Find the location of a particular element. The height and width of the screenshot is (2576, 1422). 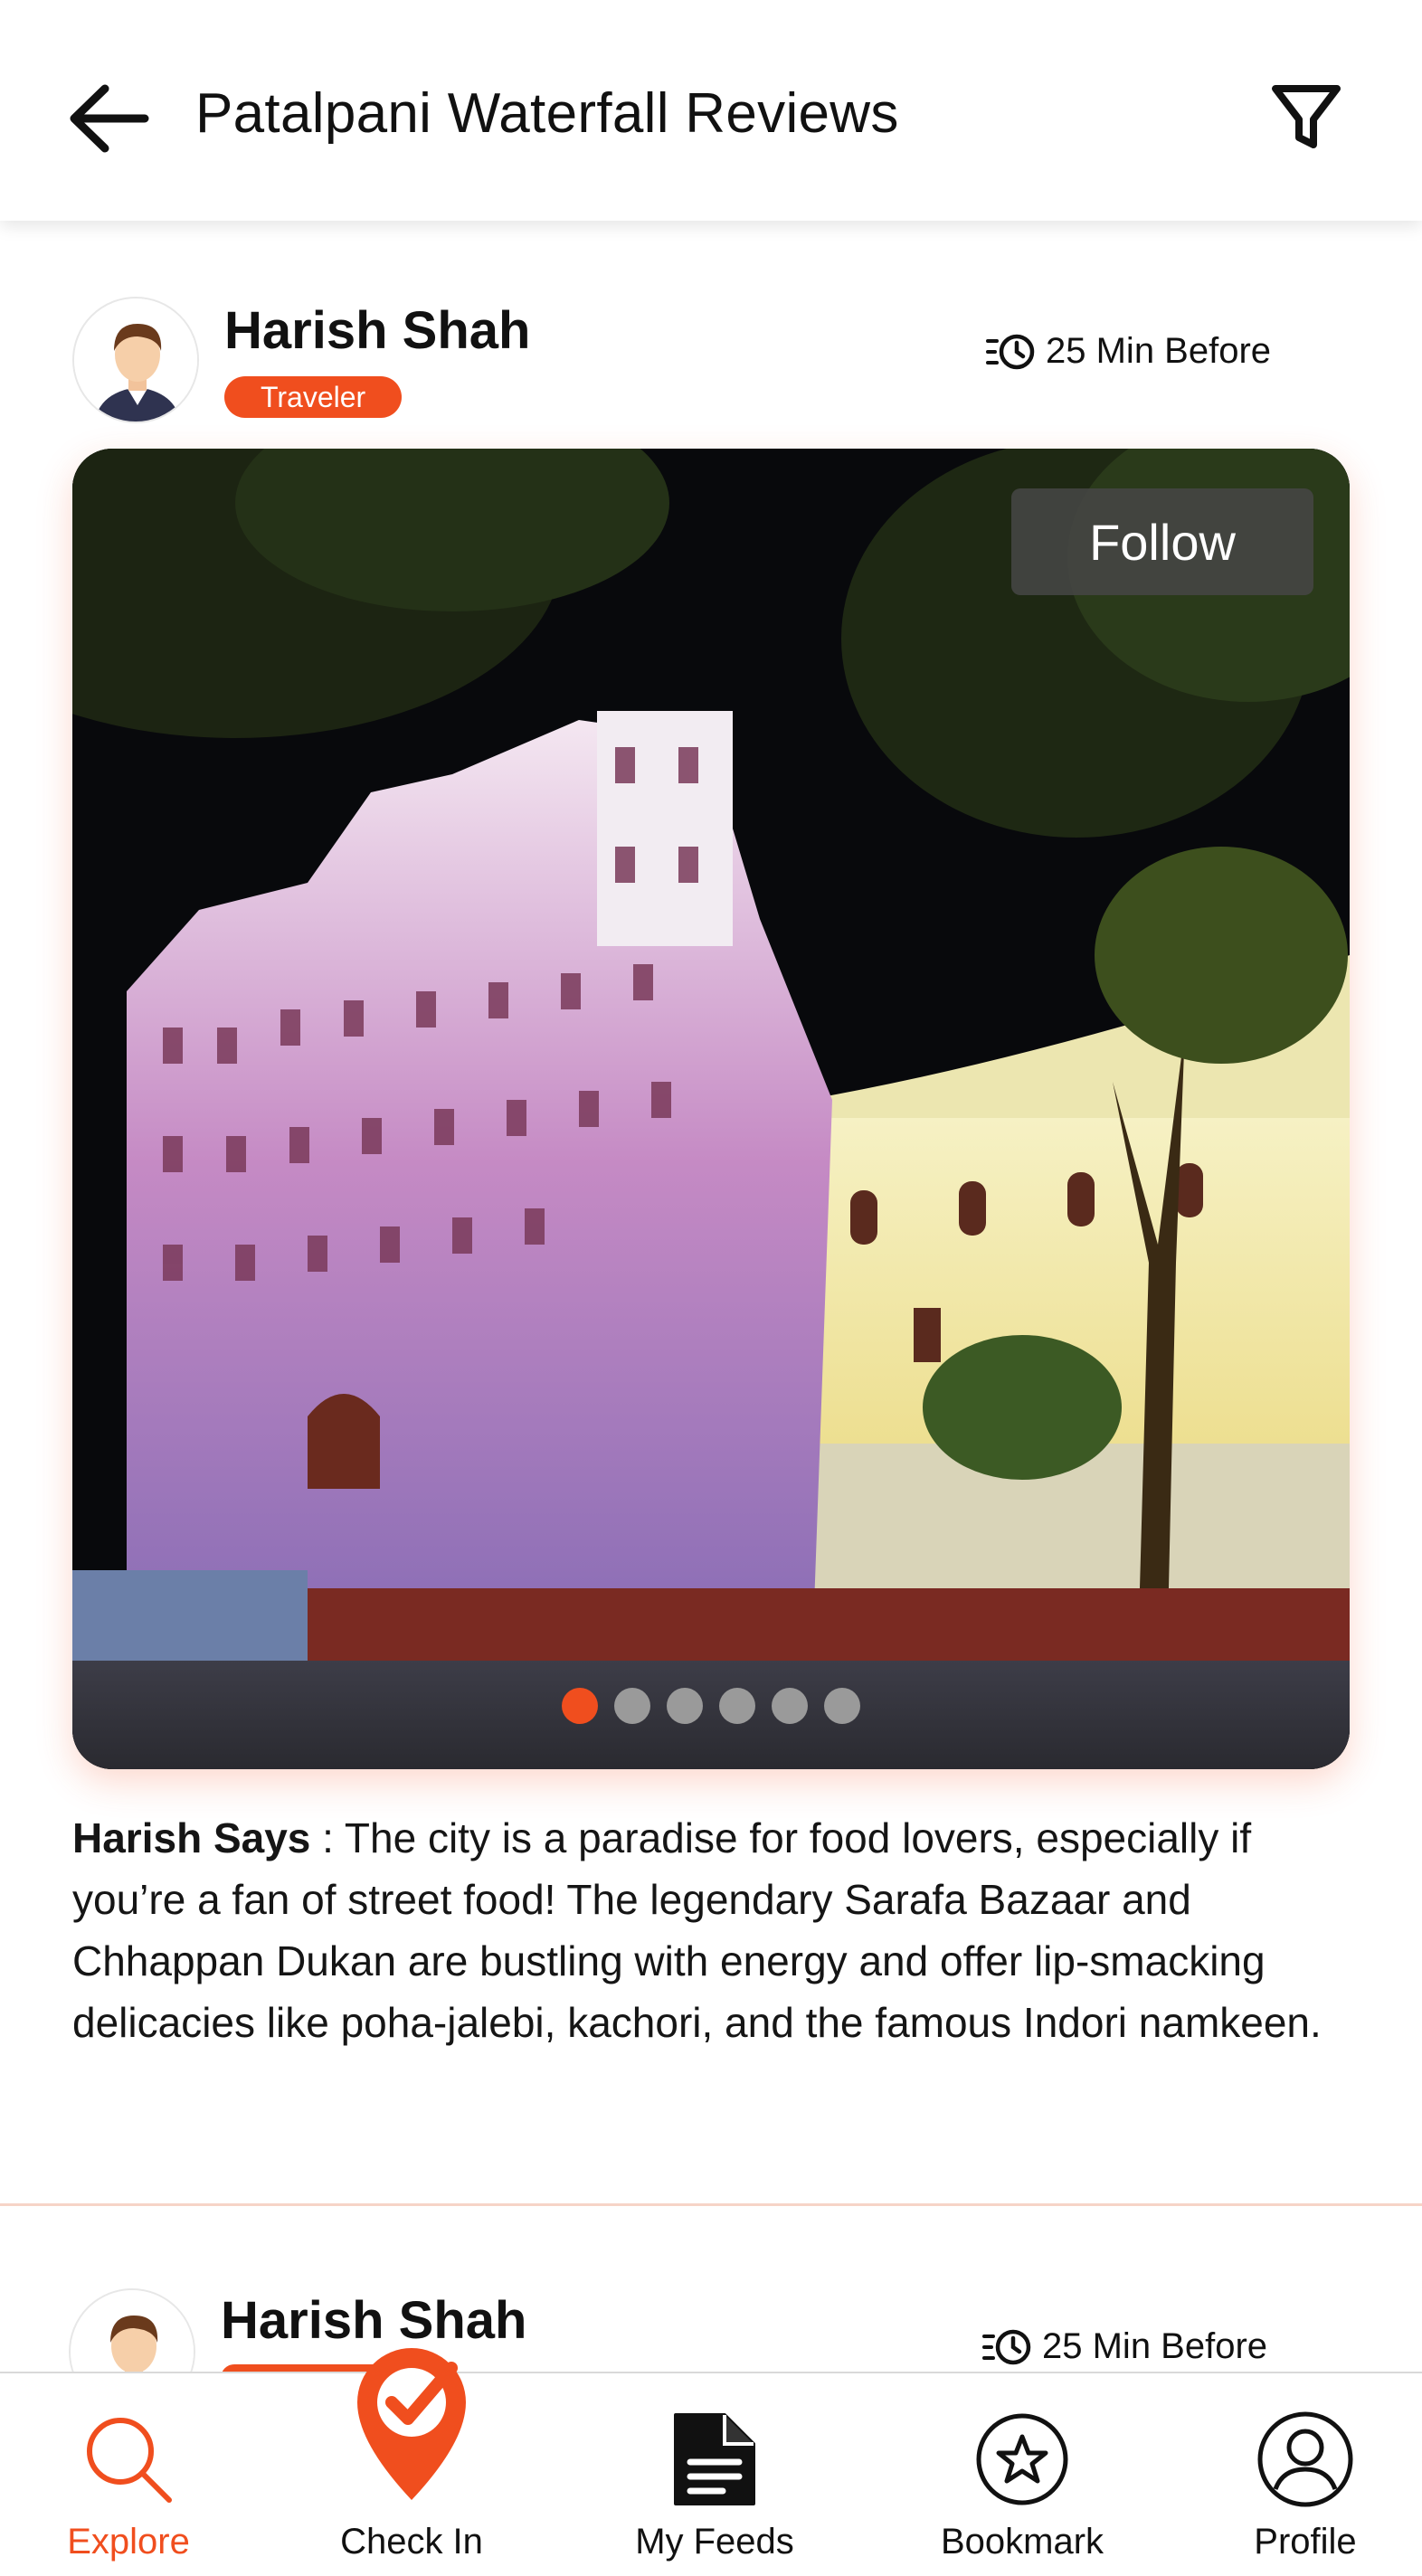

user-icon is located at coordinates (1305, 2459).